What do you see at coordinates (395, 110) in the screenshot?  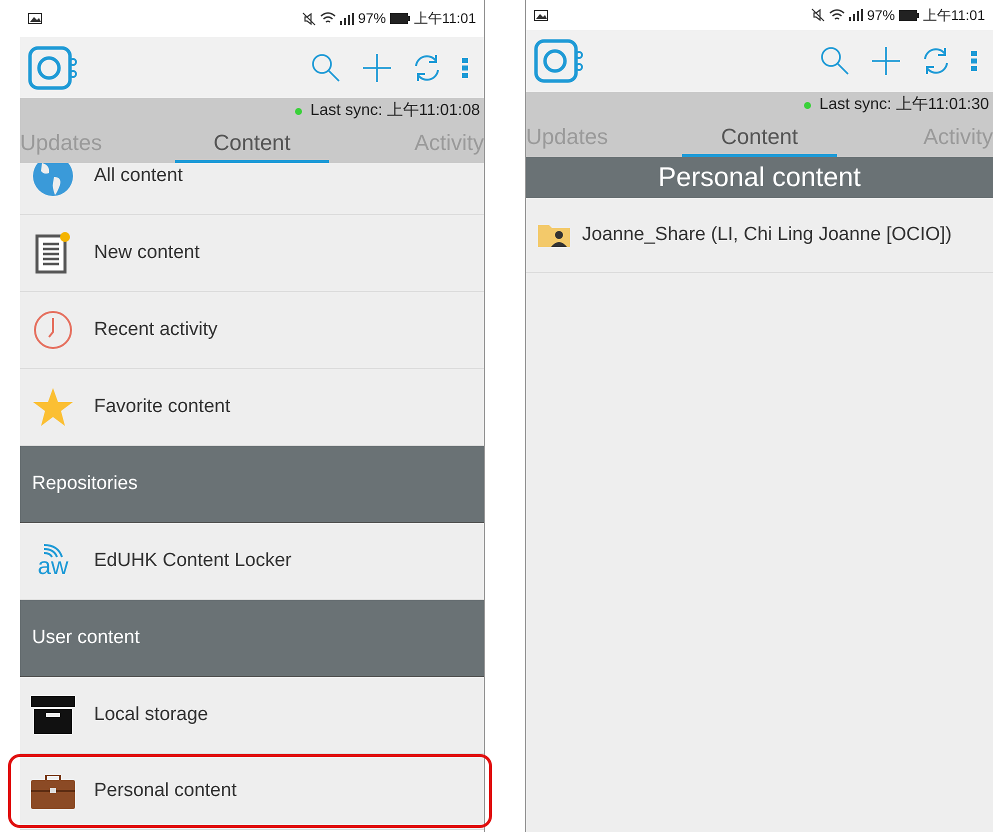 I see `last-sync-text: Last sync: 上午11:01:08` at bounding box center [395, 110].